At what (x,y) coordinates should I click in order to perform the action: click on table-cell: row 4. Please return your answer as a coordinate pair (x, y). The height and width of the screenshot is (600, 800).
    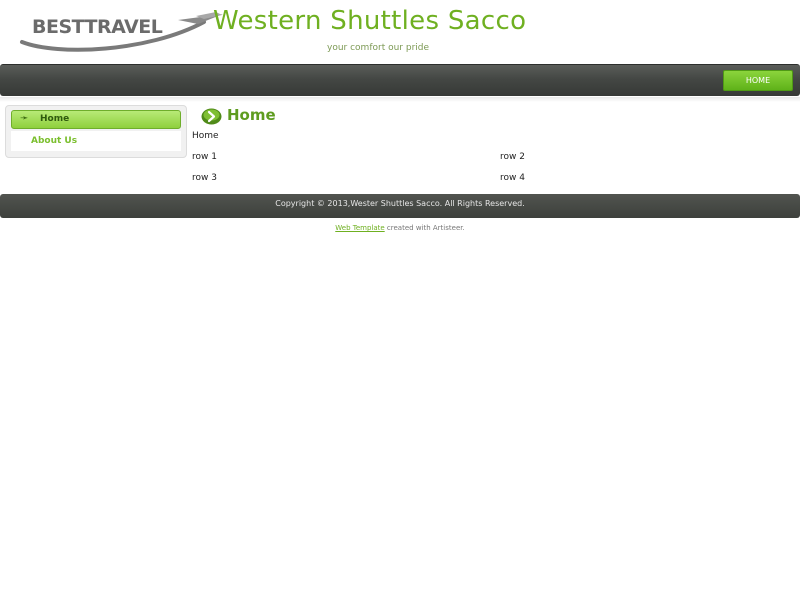
    Looking at the image, I should click on (512, 178).